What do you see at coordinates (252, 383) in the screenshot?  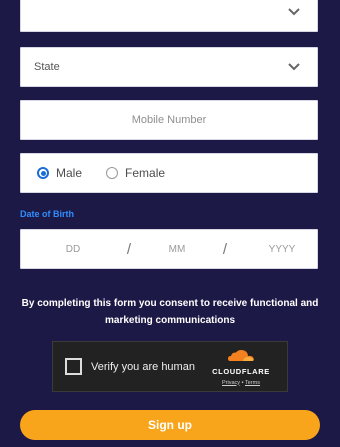 I see `terms-link: Terms` at bounding box center [252, 383].